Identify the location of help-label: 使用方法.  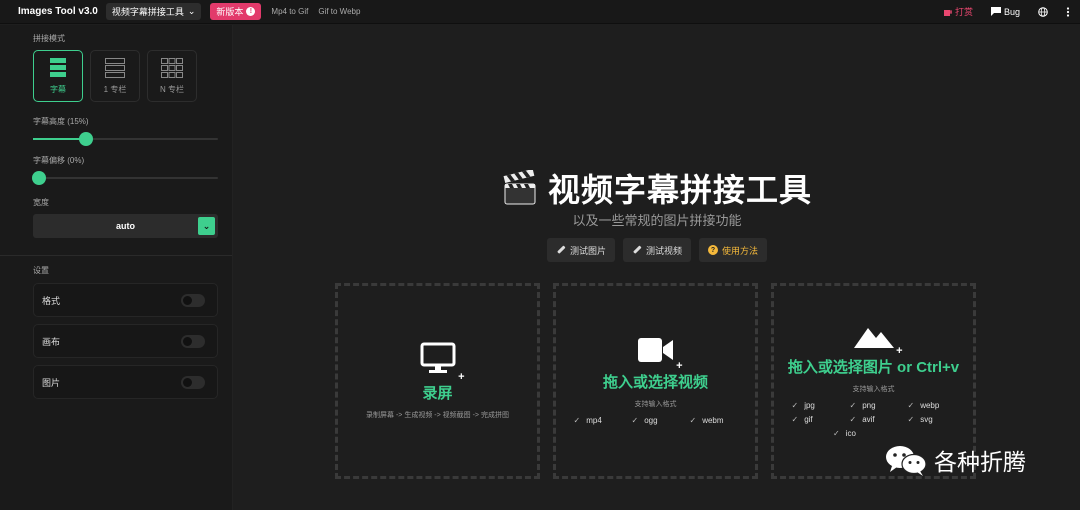
(740, 250).